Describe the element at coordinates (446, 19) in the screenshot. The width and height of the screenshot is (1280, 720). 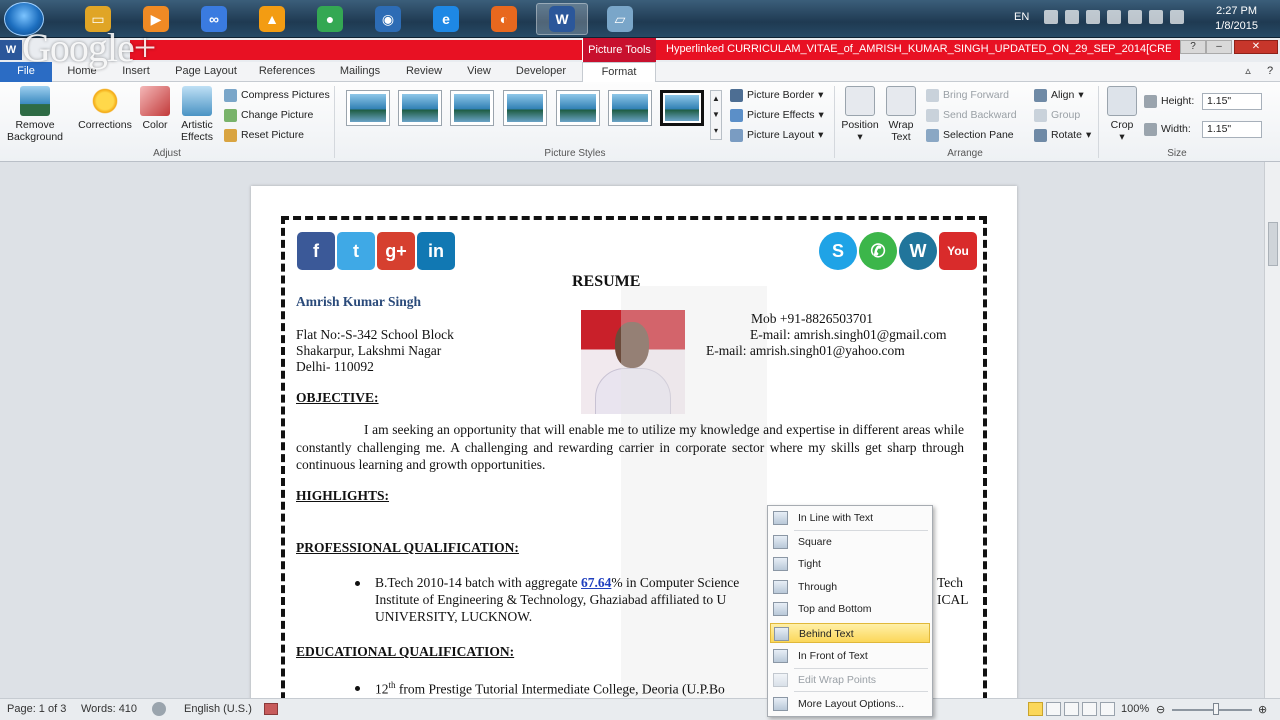
I see `taskbar-internet-explorer-button: e` at that location.